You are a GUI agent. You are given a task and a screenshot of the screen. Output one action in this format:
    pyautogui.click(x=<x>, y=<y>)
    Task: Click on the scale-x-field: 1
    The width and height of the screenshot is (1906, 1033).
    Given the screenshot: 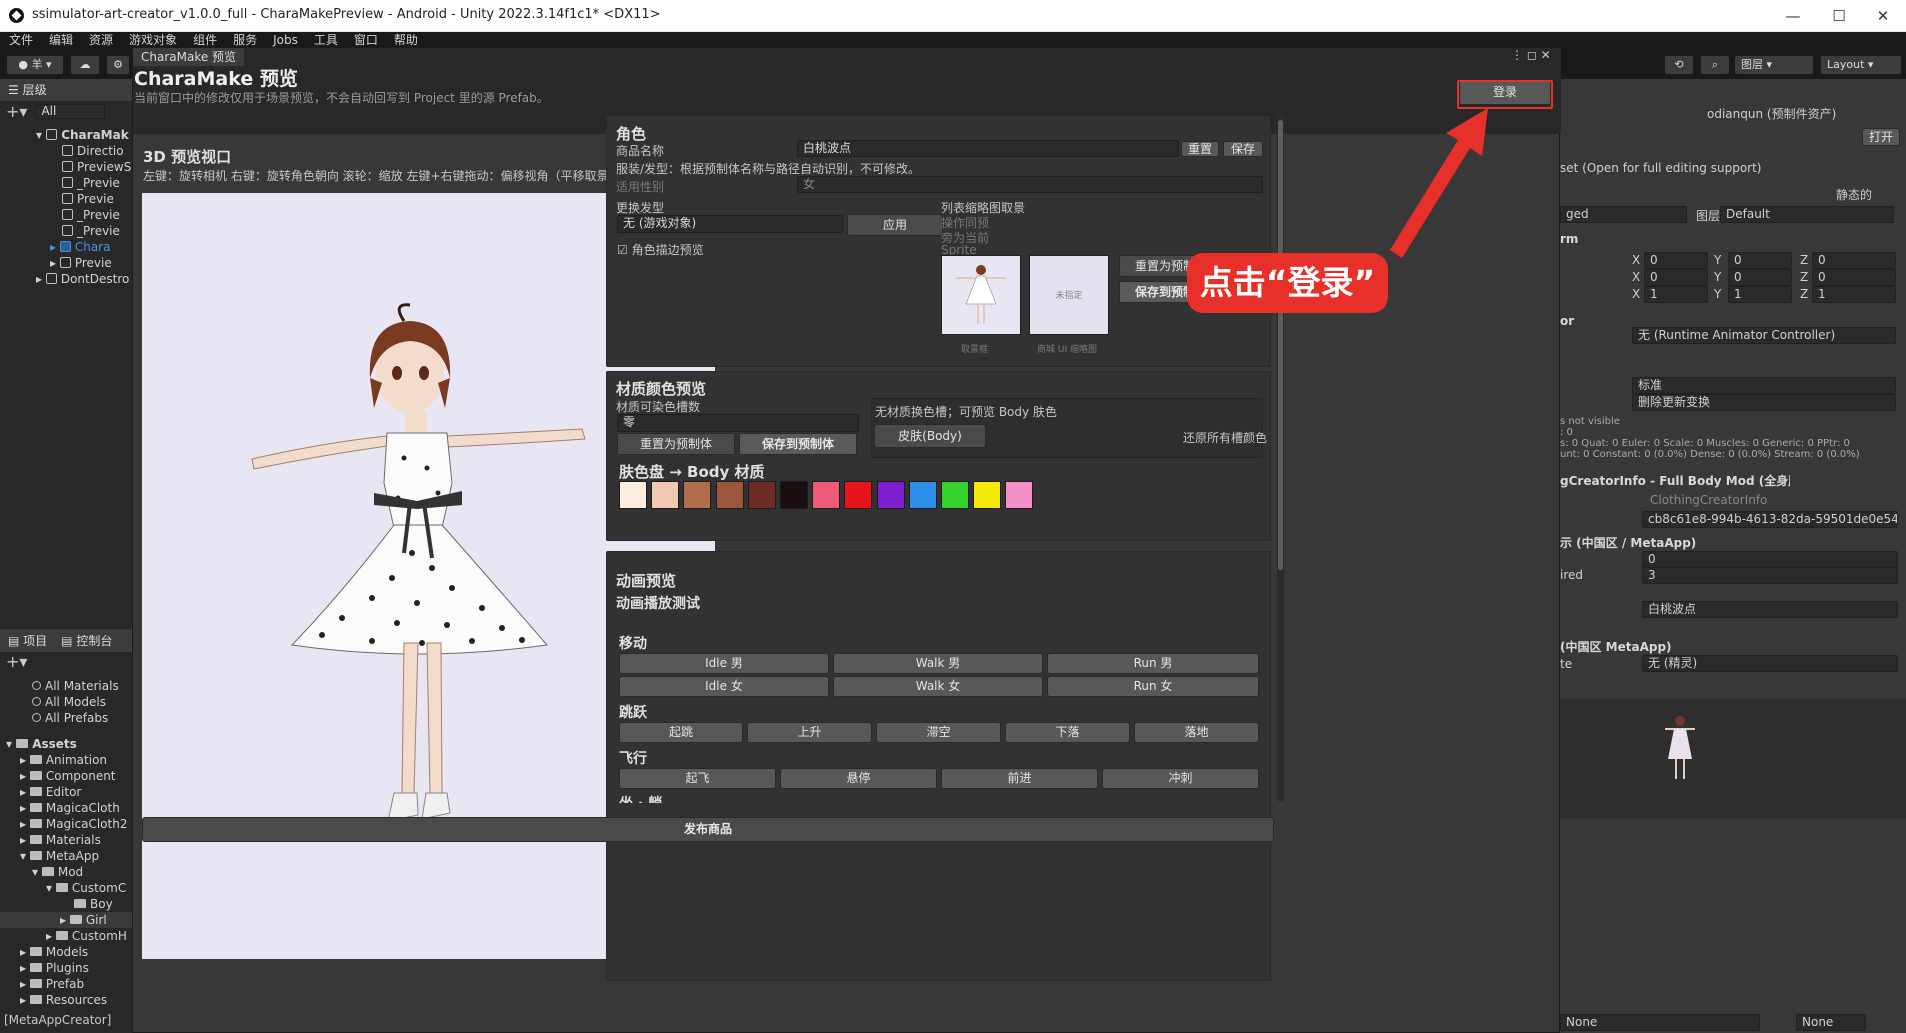 What is the action you would take?
    pyautogui.click(x=1676, y=294)
    